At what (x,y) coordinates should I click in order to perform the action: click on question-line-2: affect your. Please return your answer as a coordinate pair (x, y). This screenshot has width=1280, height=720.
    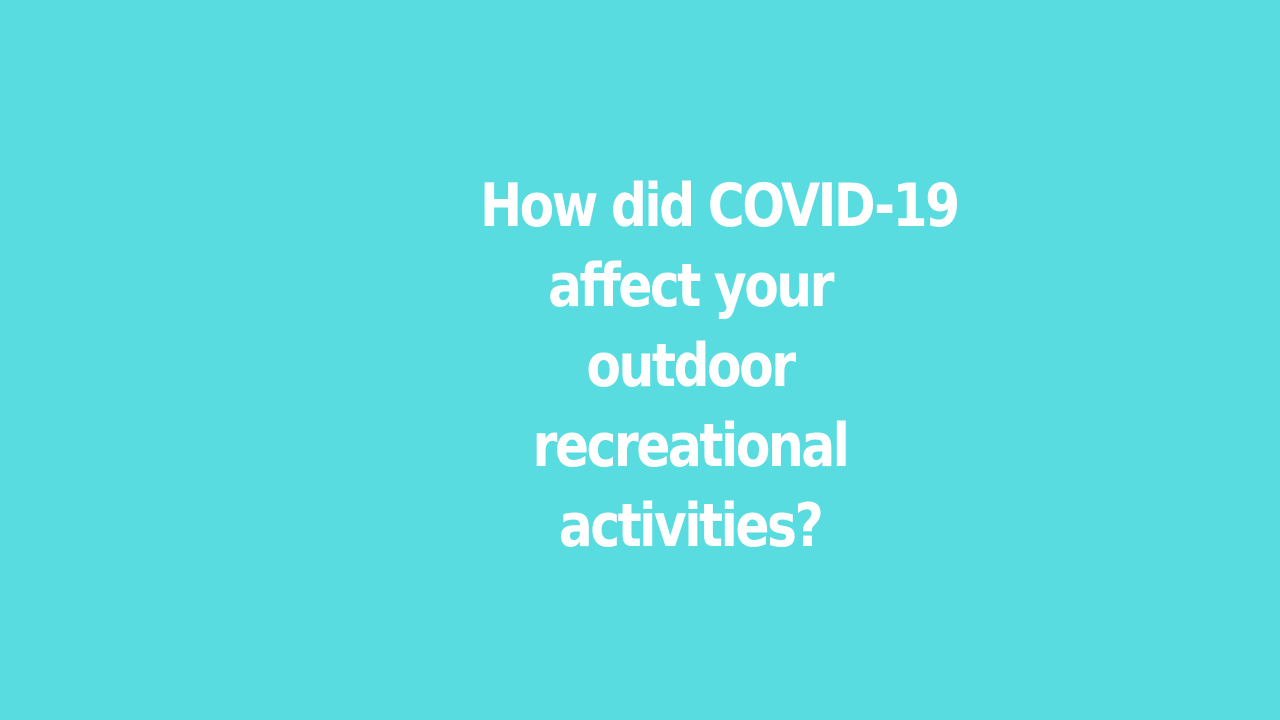
    Looking at the image, I should click on (691, 286).